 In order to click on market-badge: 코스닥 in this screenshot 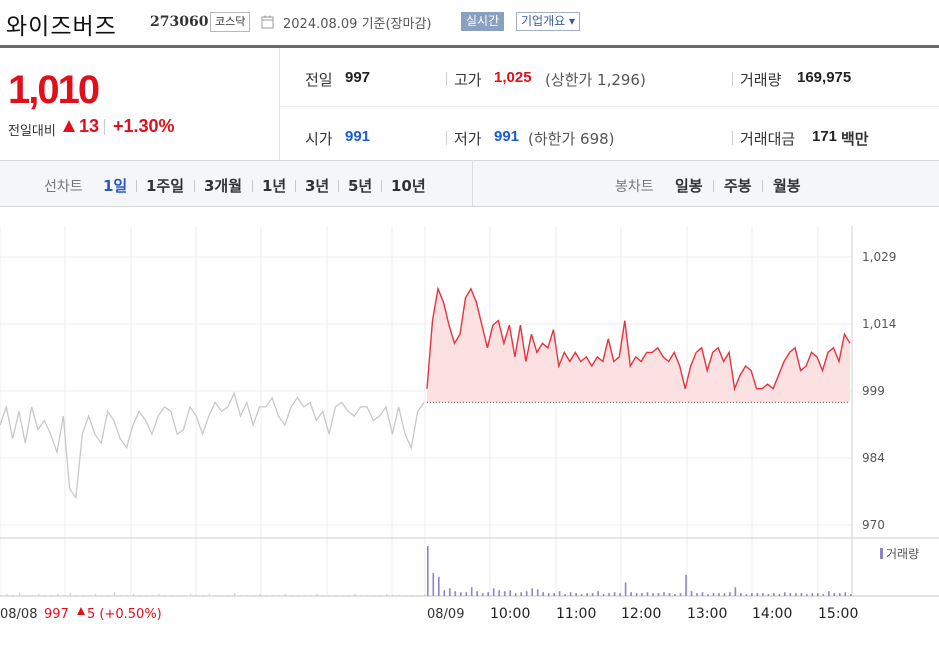, I will do `click(230, 22)`.